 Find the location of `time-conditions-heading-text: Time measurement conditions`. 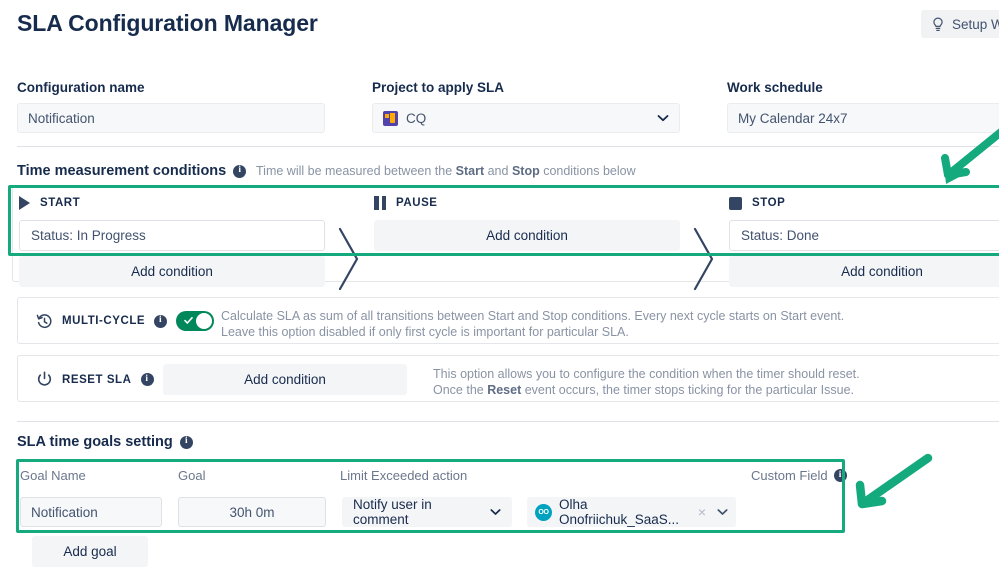

time-conditions-heading-text: Time measurement conditions is located at coordinates (122, 171).